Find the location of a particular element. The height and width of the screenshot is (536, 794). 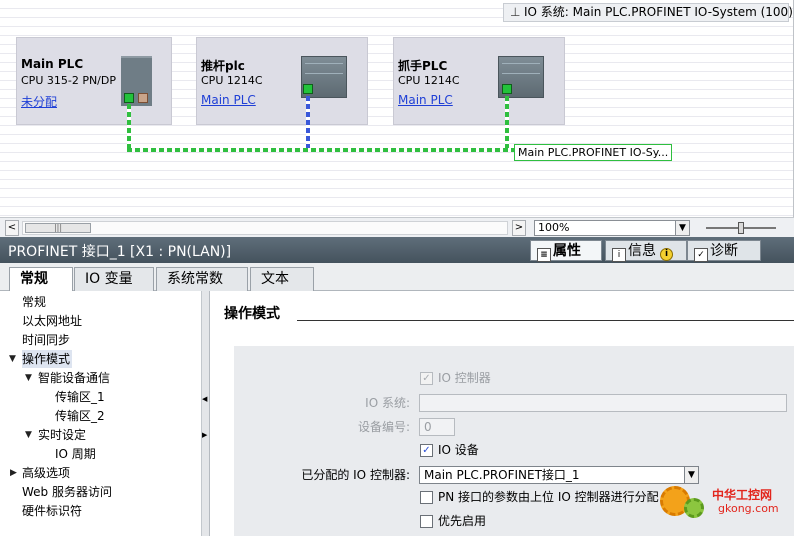

horizontal-scrollbar: ||| is located at coordinates (265, 228).